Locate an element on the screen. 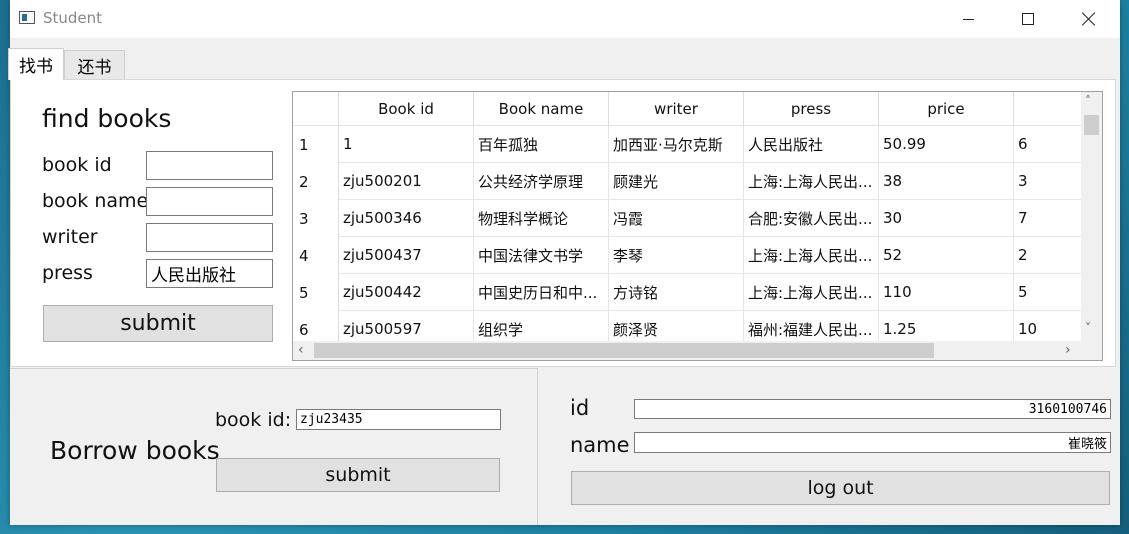 The image size is (1129, 534). table-cell: 加西亚·马尔克斯 is located at coordinates (676, 144).